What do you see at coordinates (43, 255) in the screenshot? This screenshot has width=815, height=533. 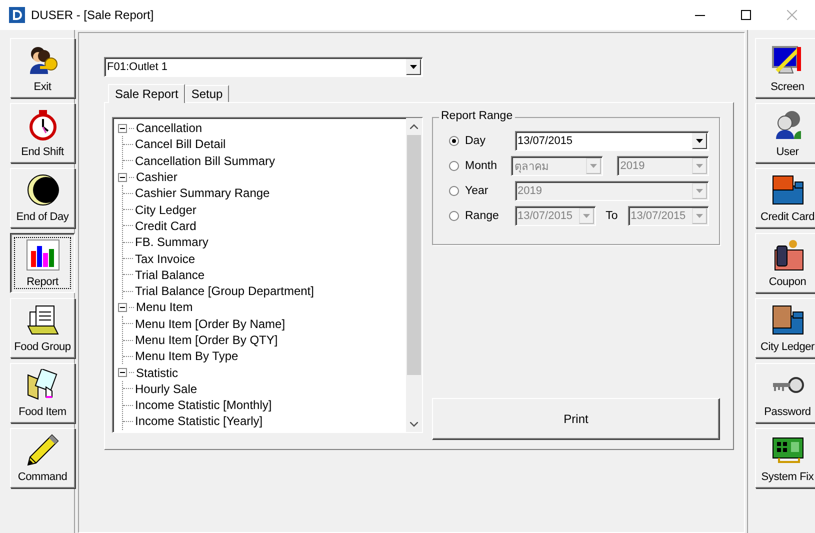 I see `bar-chart-icon` at bounding box center [43, 255].